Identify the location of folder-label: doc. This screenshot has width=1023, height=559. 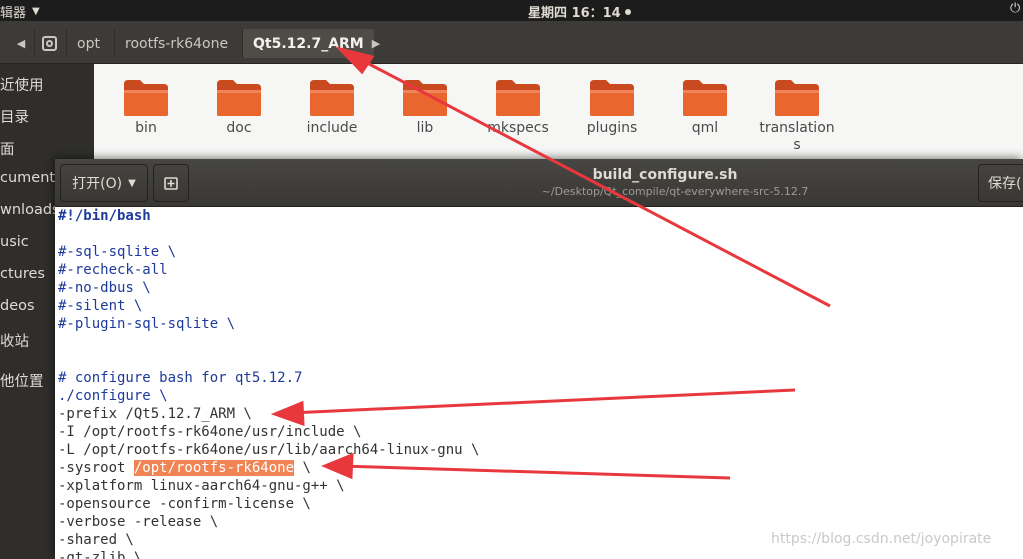
(239, 128).